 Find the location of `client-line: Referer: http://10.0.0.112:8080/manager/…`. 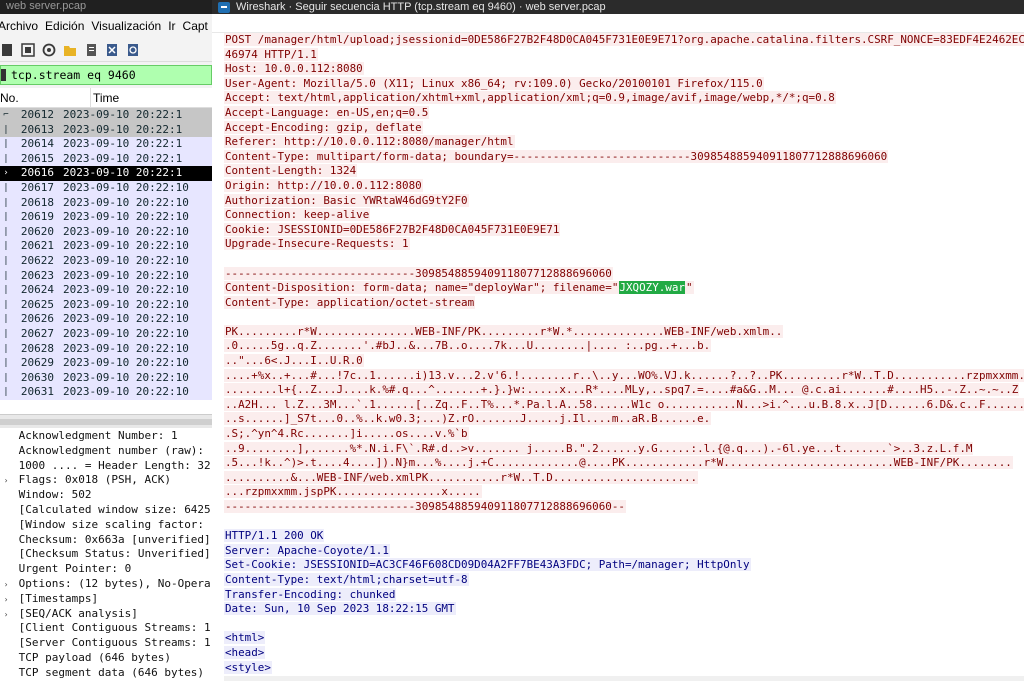

client-line: Referer: http://10.0.0.112:8080/manager/… is located at coordinates (624, 142).